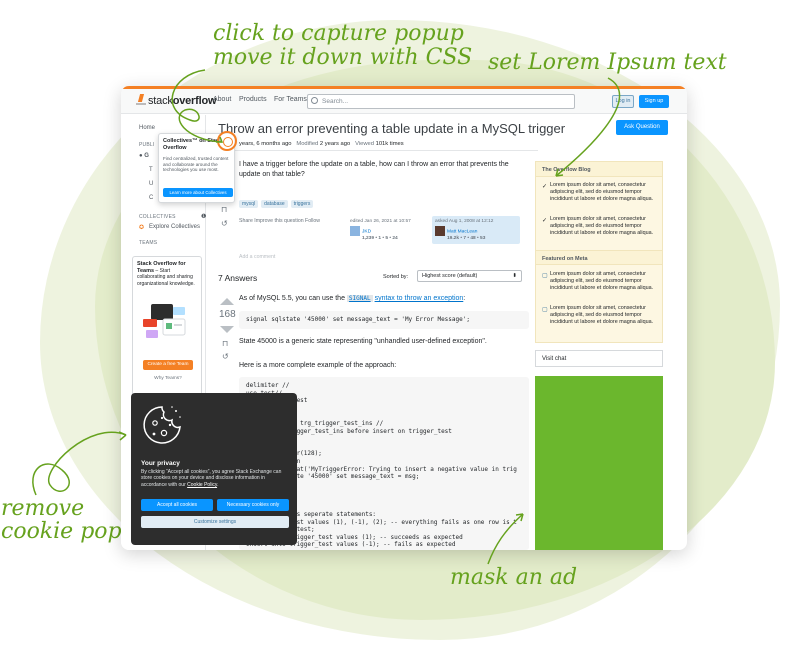 This screenshot has width=803, height=650. Describe the element at coordinates (279, 221) in the screenshot. I see `share-links: Share Improve this question Follow` at that location.